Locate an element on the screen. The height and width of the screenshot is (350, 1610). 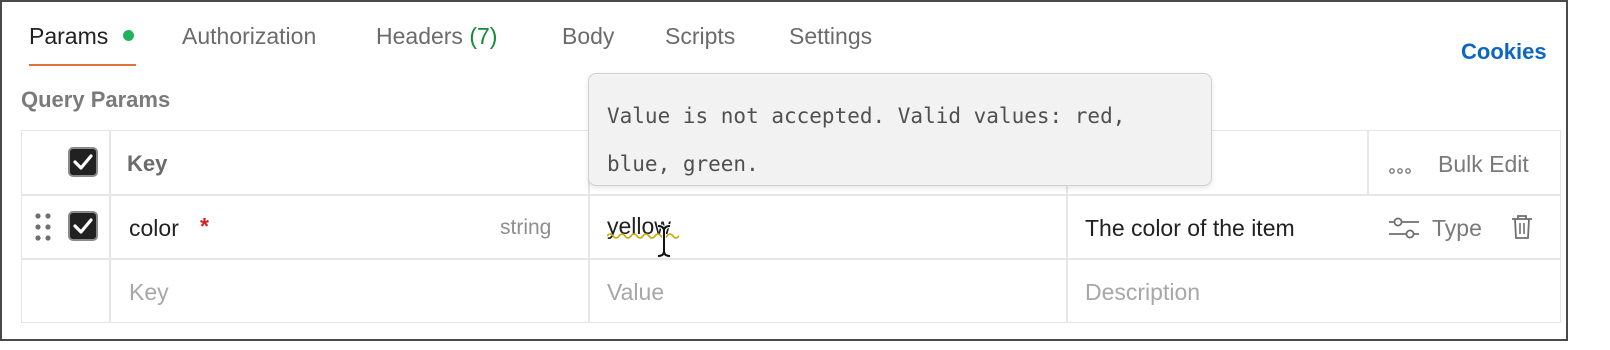
tab-headers: Headers (7) is located at coordinates (436, 36).